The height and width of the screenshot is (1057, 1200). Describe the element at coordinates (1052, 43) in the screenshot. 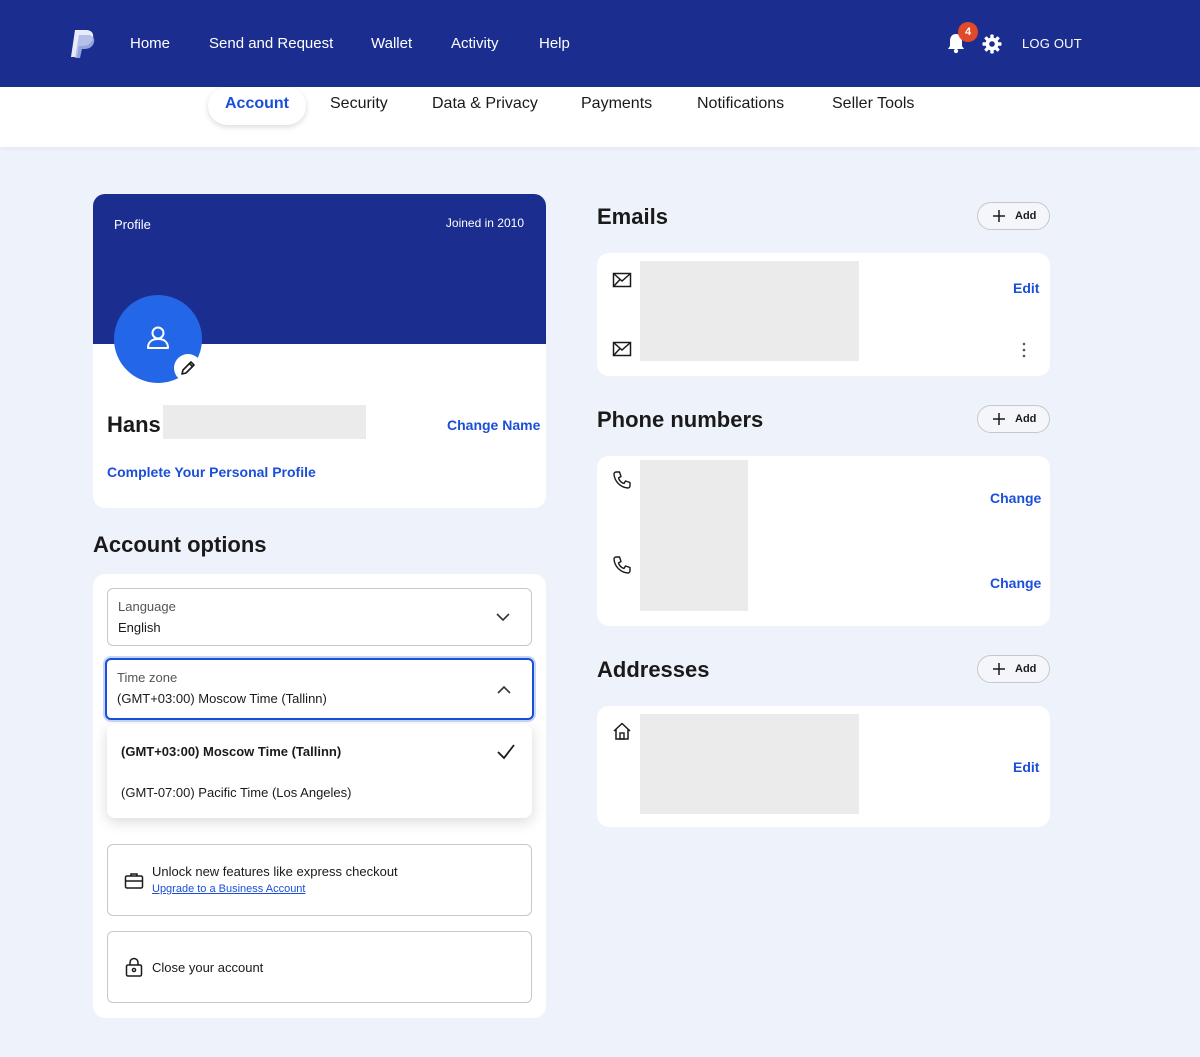

I see `logout-button: LOG OUT` at that location.